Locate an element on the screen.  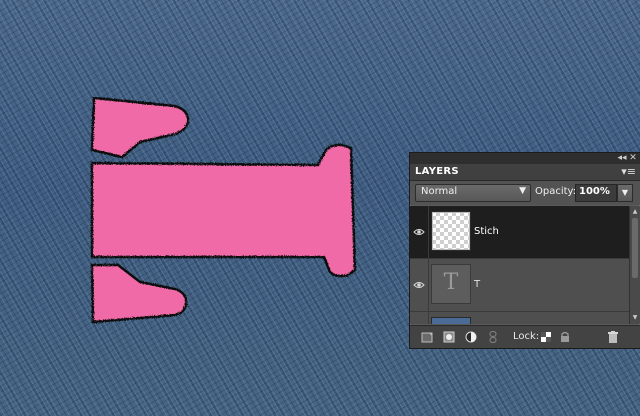
layer-list: Stich T T is located at coordinates (519, 265).